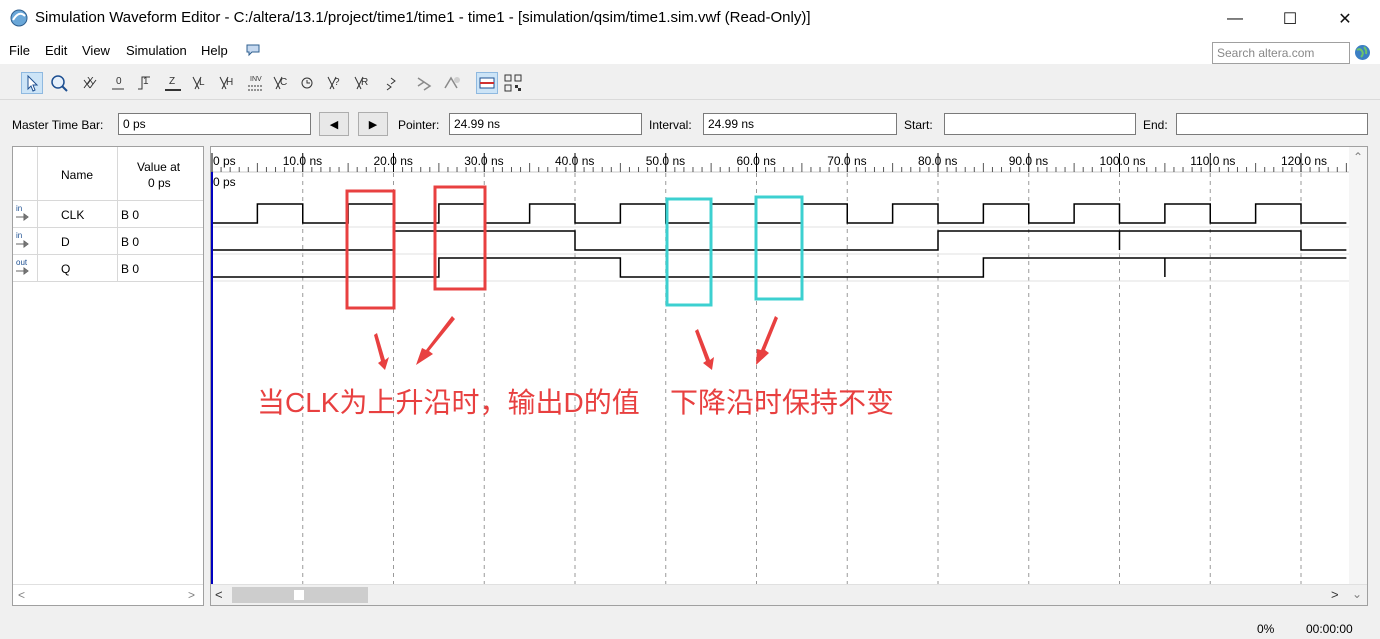  What do you see at coordinates (1235, 19) in the screenshot?
I see `minimize-button: —` at bounding box center [1235, 19].